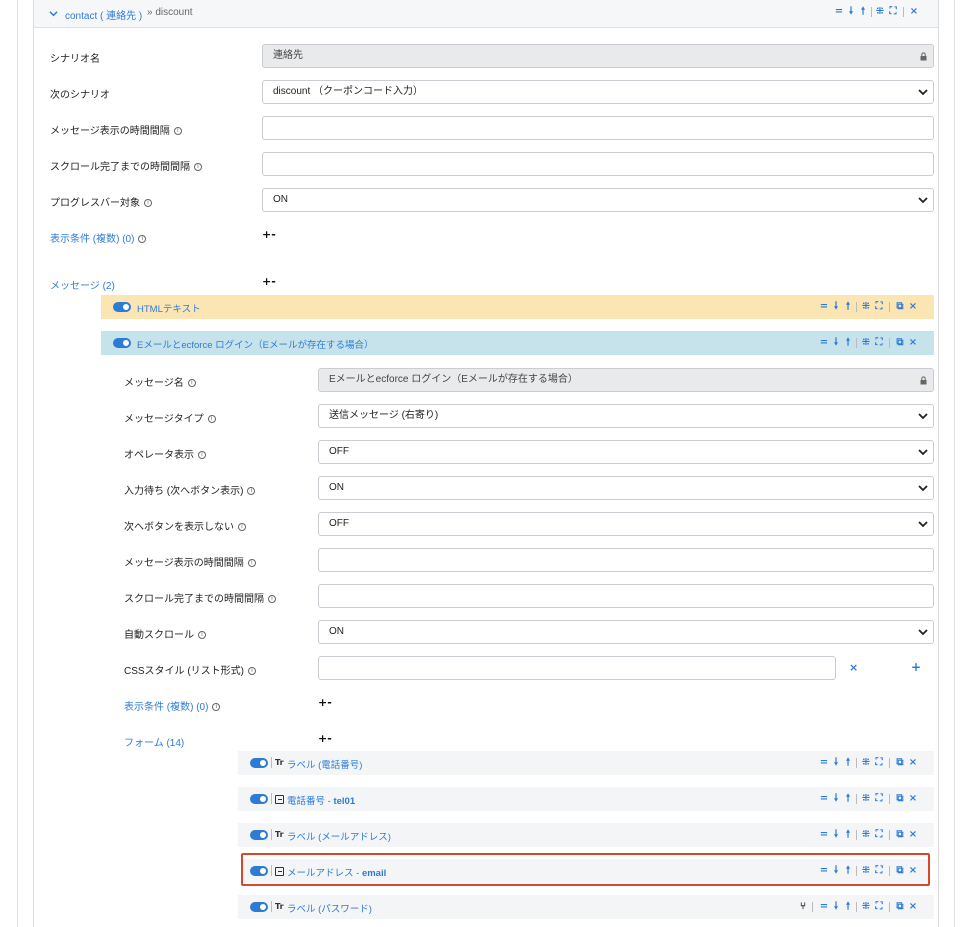 The image size is (968, 927). What do you see at coordinates (103, 14) in the screenshot?
I see `scenario-title-link: contact ( 連絡先 )` at bounding box center [103, 14].